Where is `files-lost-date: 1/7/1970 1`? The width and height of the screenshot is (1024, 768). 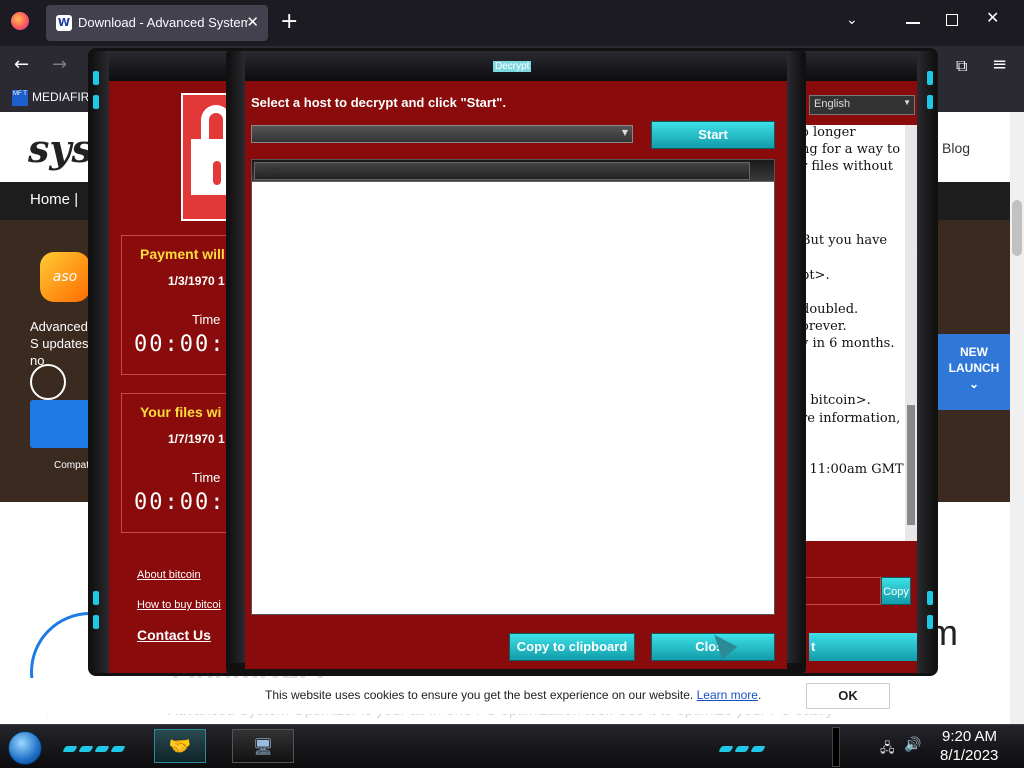 files-lost-date: 1/7/1970 1 is located at coordinates (196, 439).